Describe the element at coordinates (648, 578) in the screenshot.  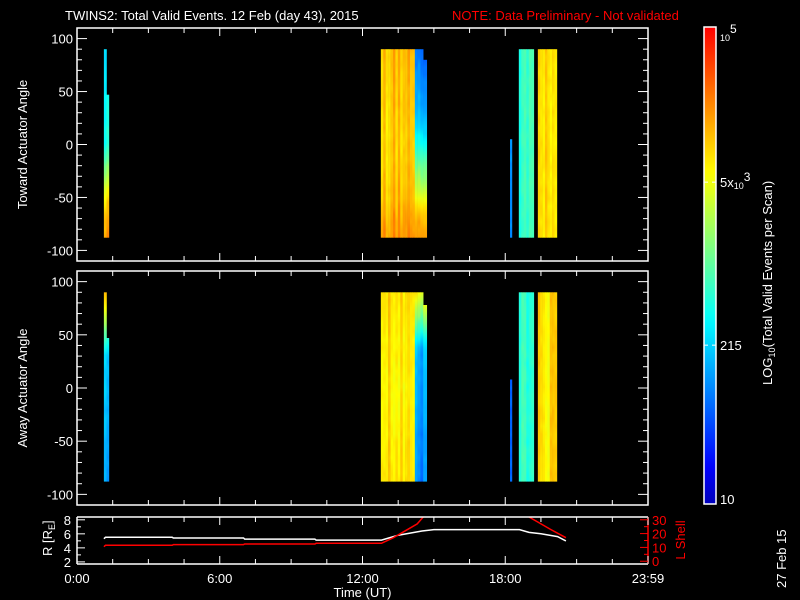
I see `x-tick-label: 23:59` at that location.